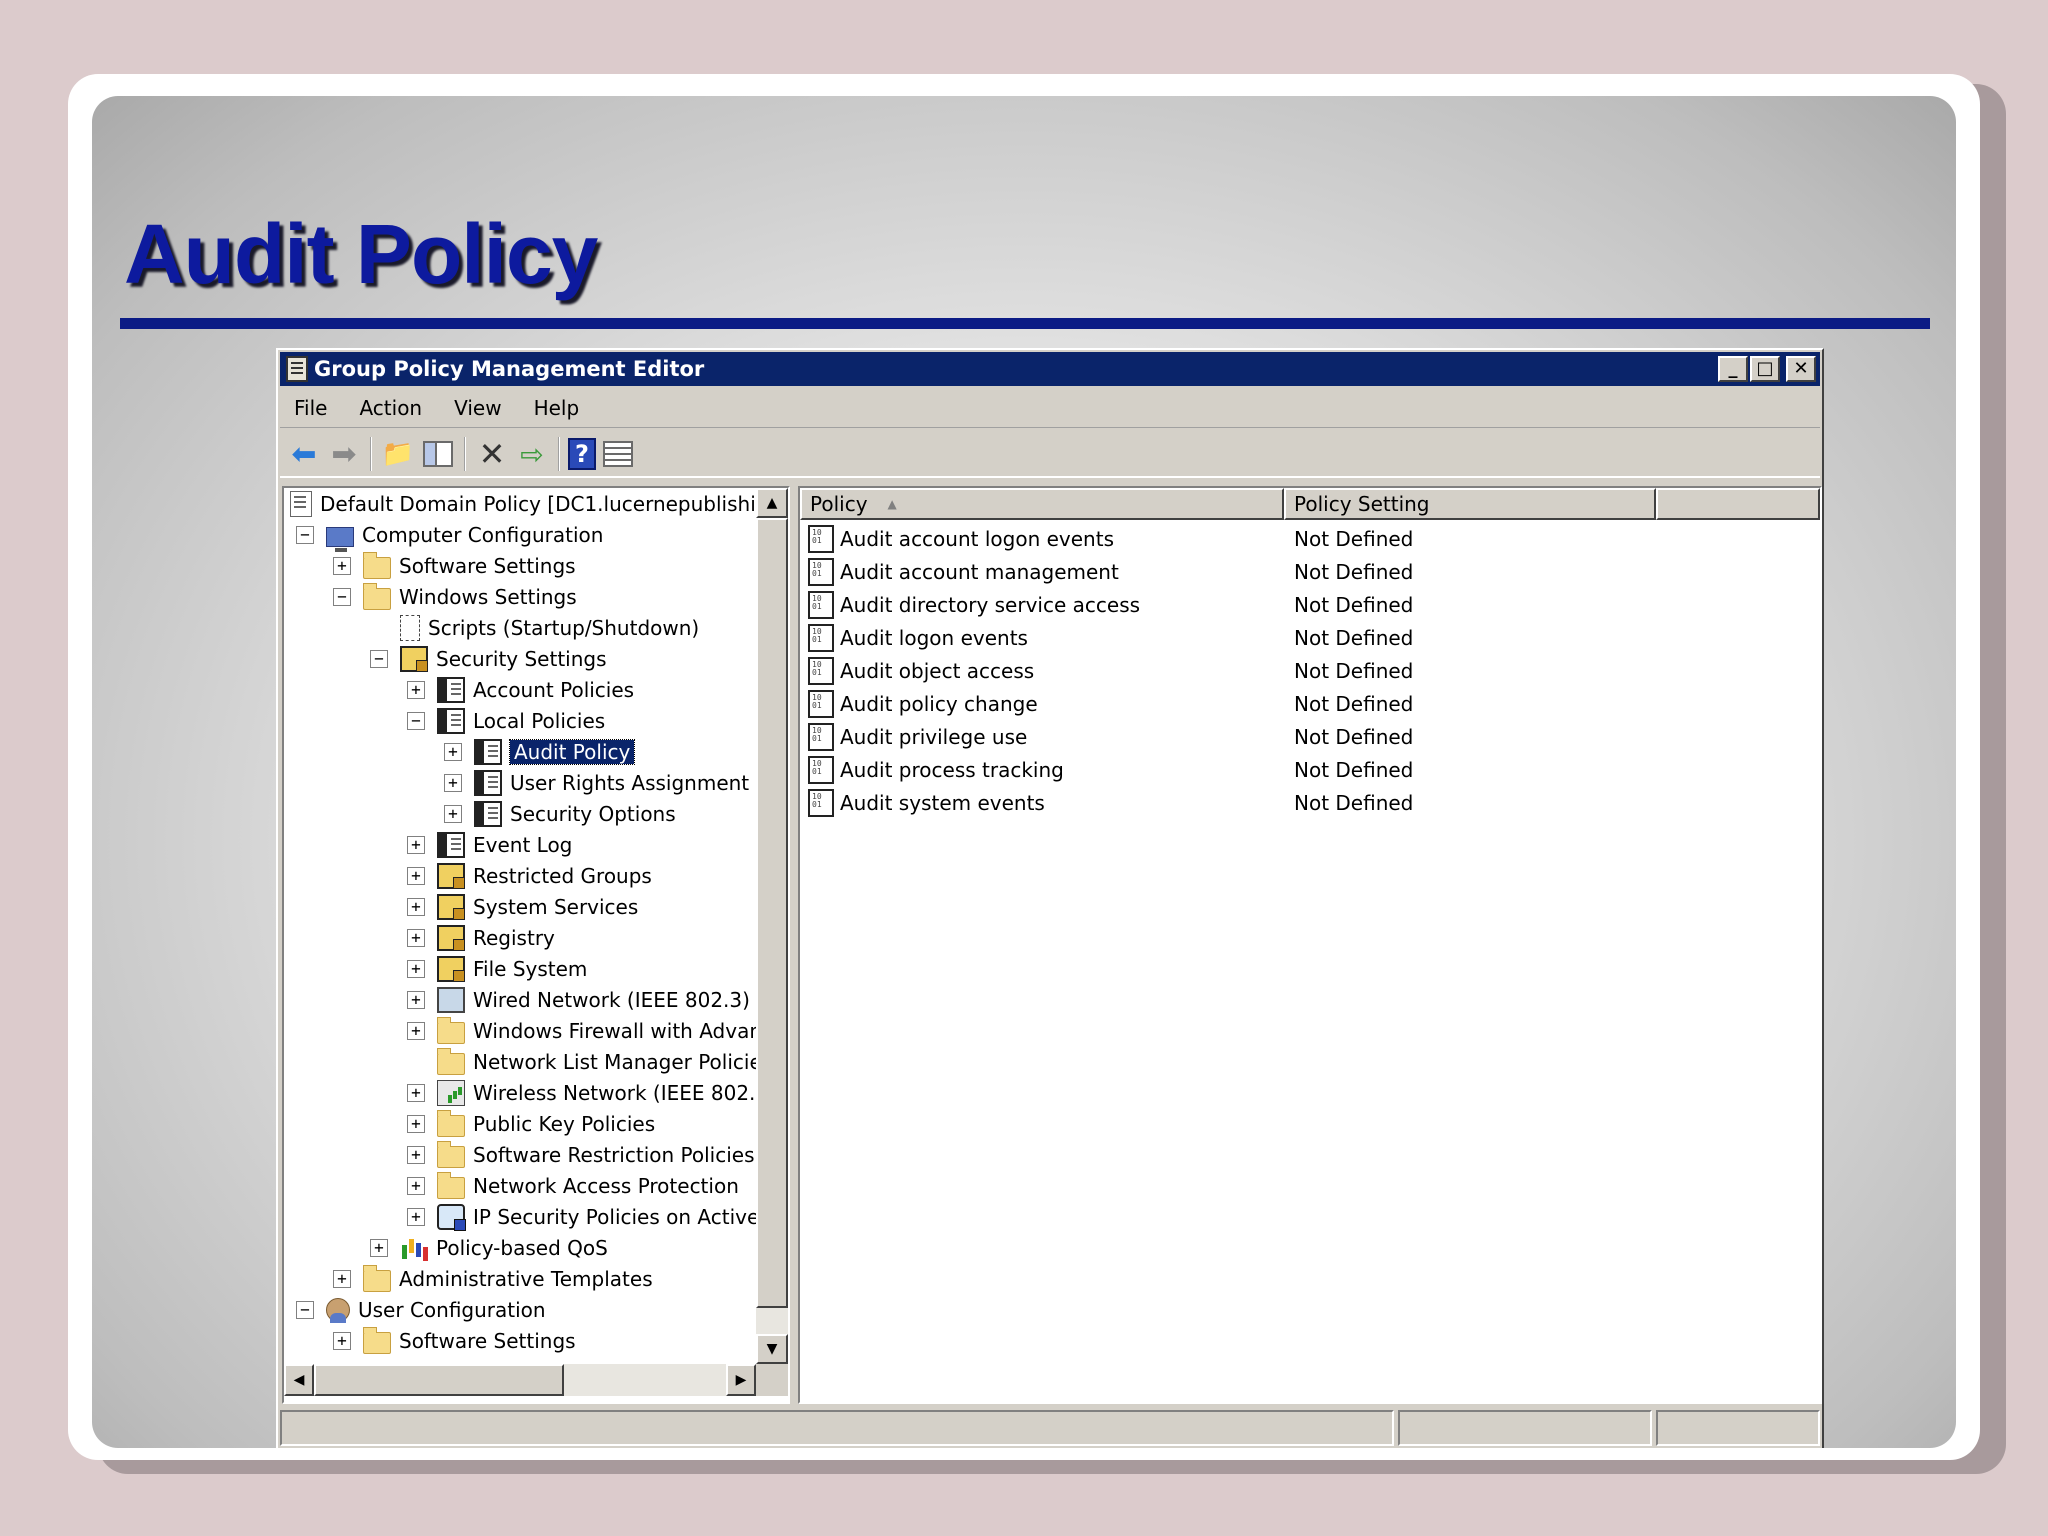  I want to click on toolbar-separator, so click(559, 454).